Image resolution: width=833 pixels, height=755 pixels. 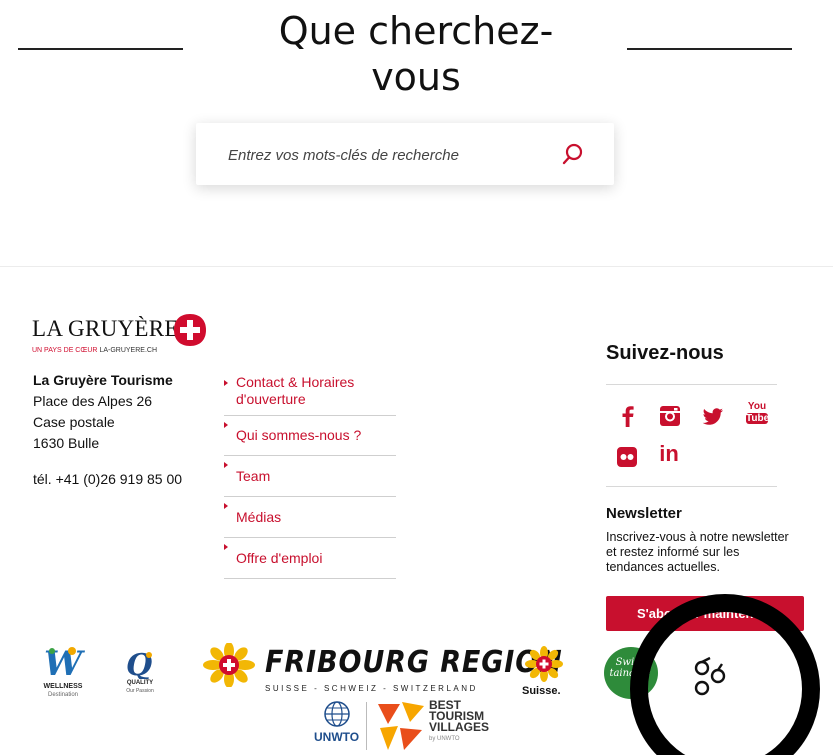 What do you see at coordinates (279, 558) in the screenshot?
I see `link-jobs-label: Offre d'emploi` at bounding box center [279, 558].